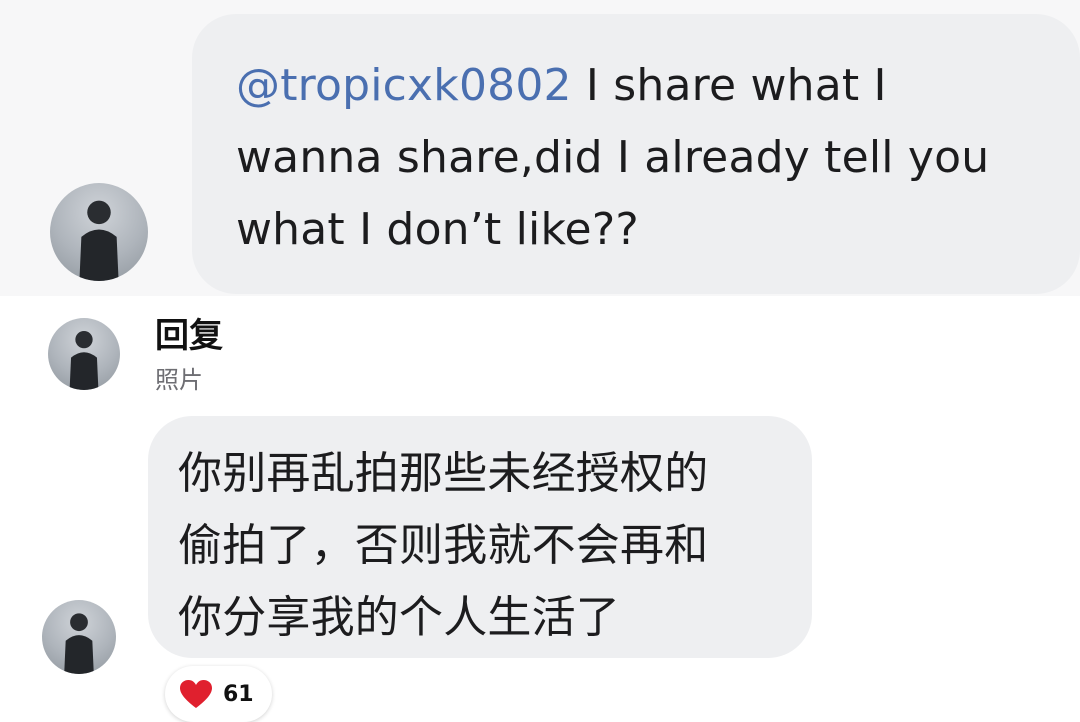  I want to click on message-text: 你别再乱拍那些未经授权的 偷拍了，否则我就不会再和 你分享我的个人生活了, so click(443, 545).